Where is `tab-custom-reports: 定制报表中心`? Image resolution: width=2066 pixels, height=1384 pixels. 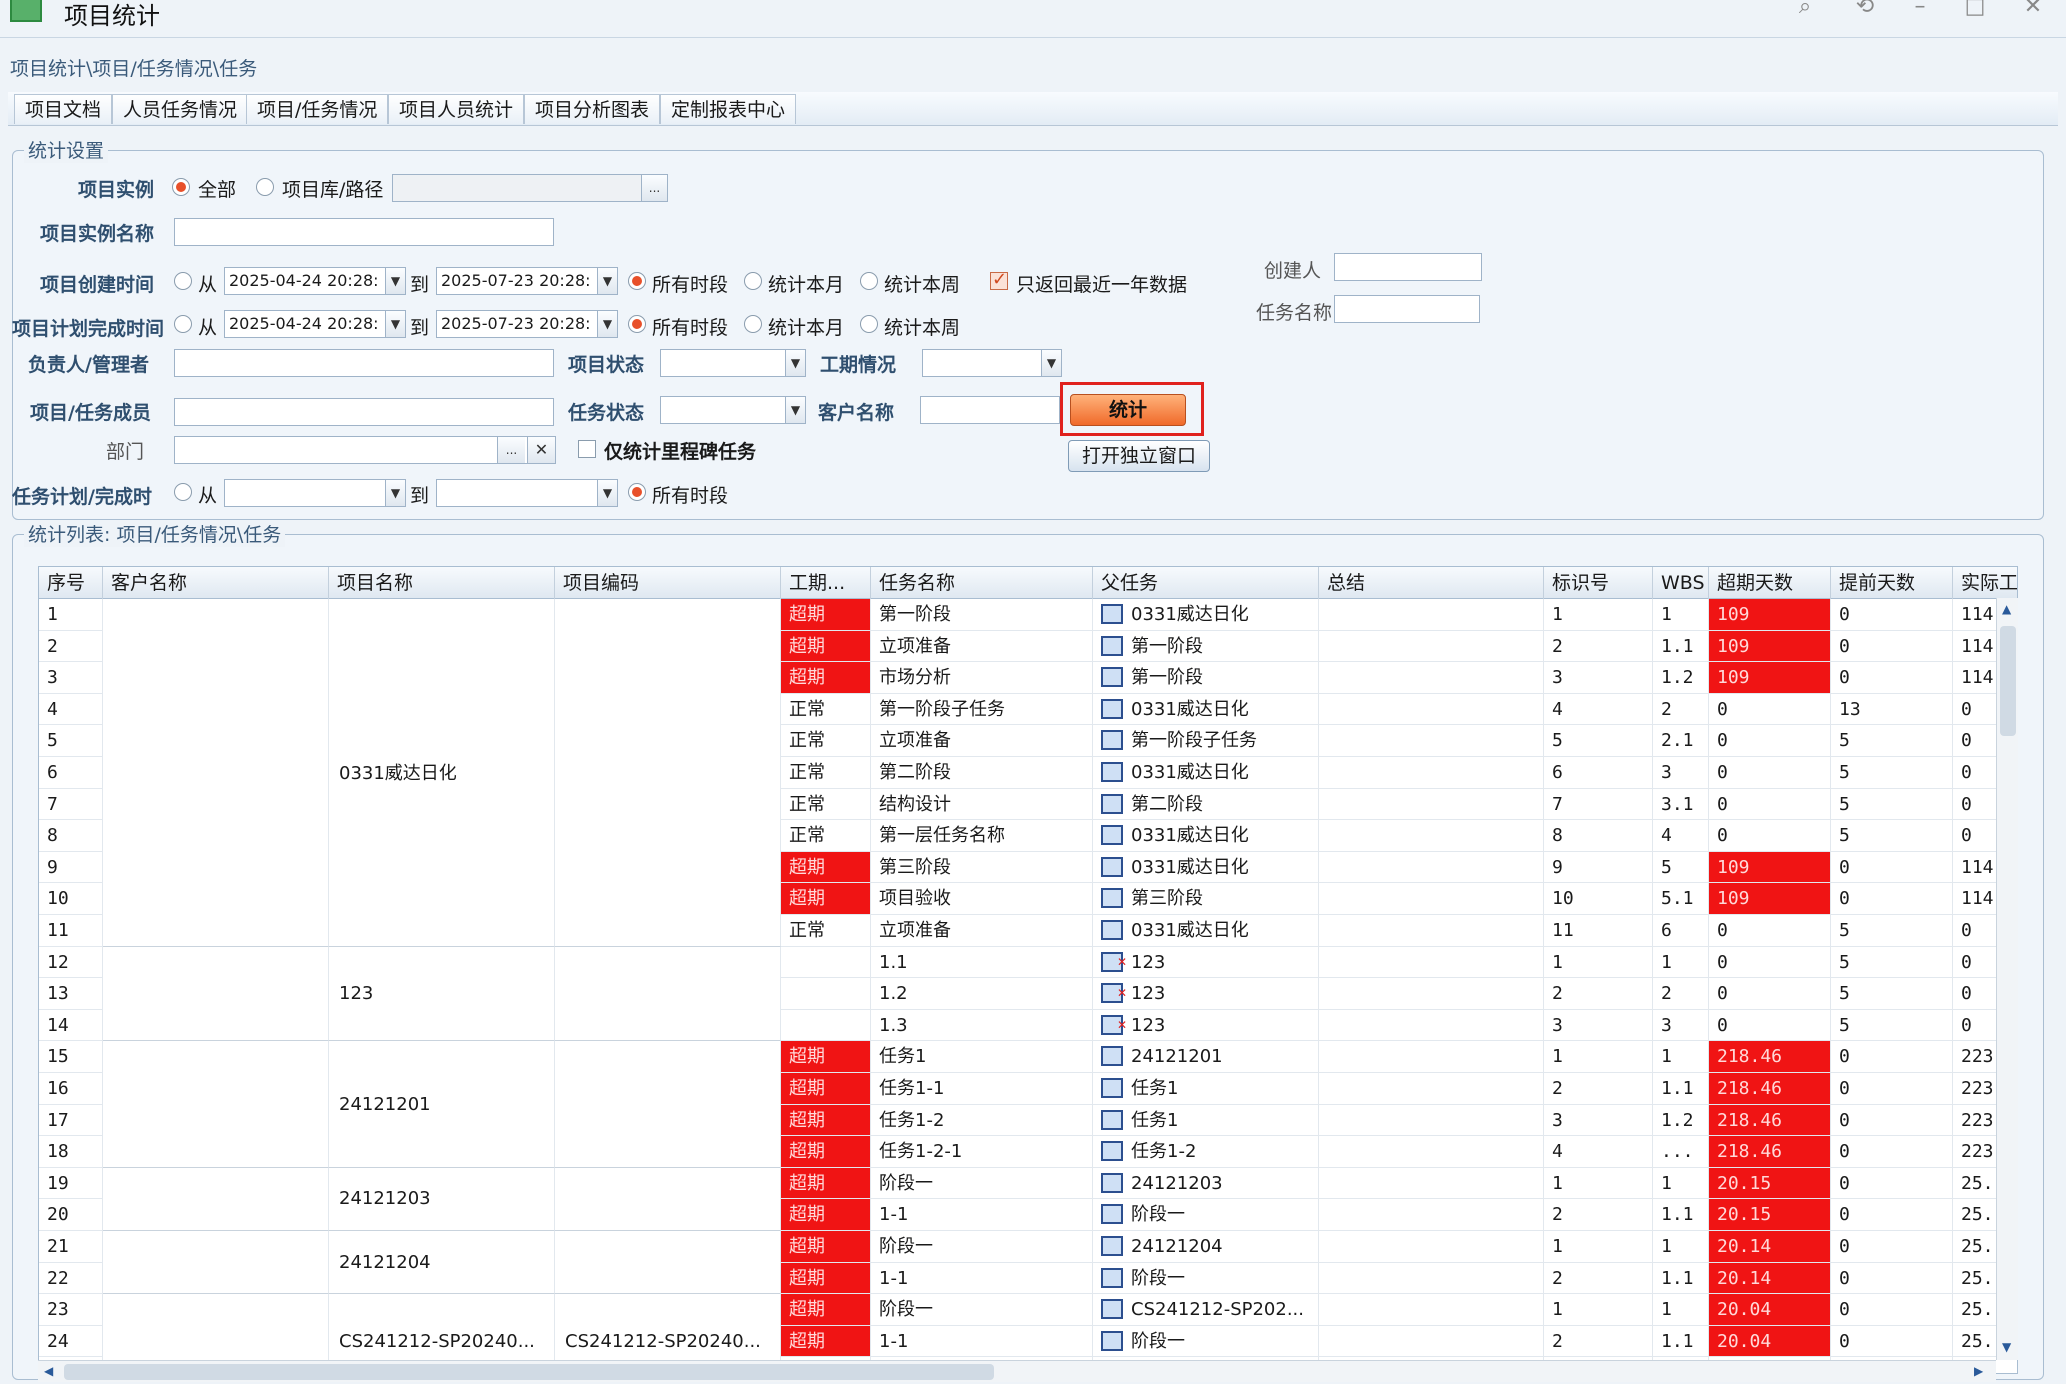 tab-custom-reports: 定制报表中心 is located at coordinates (728, 109).